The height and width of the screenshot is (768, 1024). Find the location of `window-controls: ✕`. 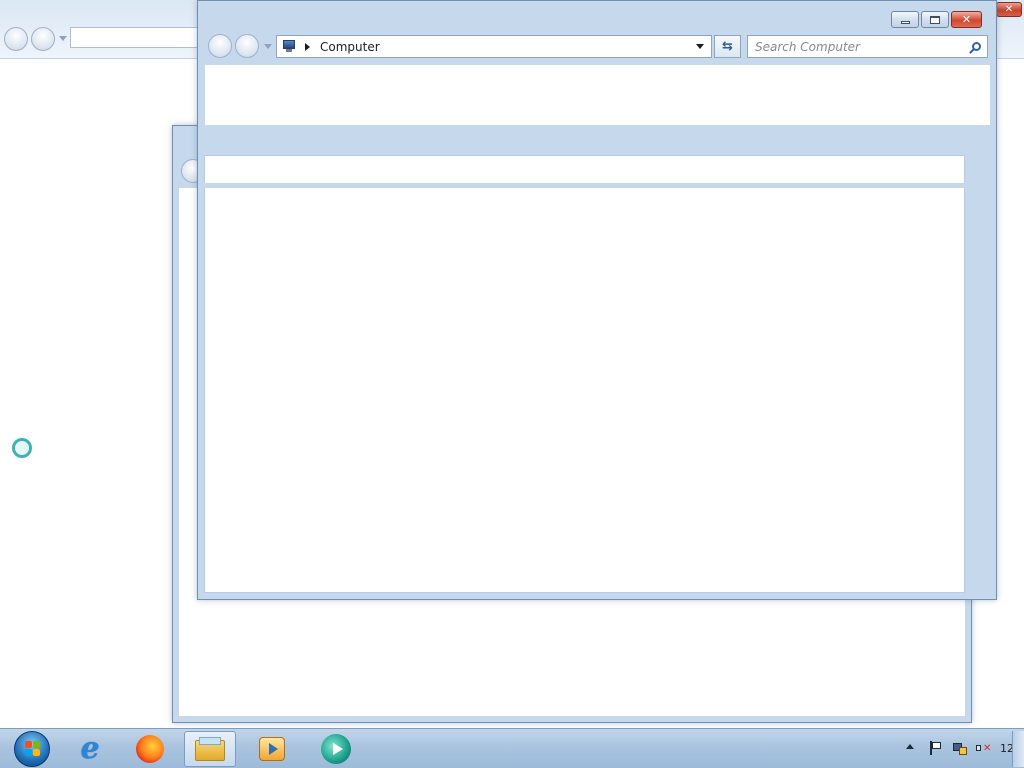

window-controls: ✕ is located at coordinates (935, 19).